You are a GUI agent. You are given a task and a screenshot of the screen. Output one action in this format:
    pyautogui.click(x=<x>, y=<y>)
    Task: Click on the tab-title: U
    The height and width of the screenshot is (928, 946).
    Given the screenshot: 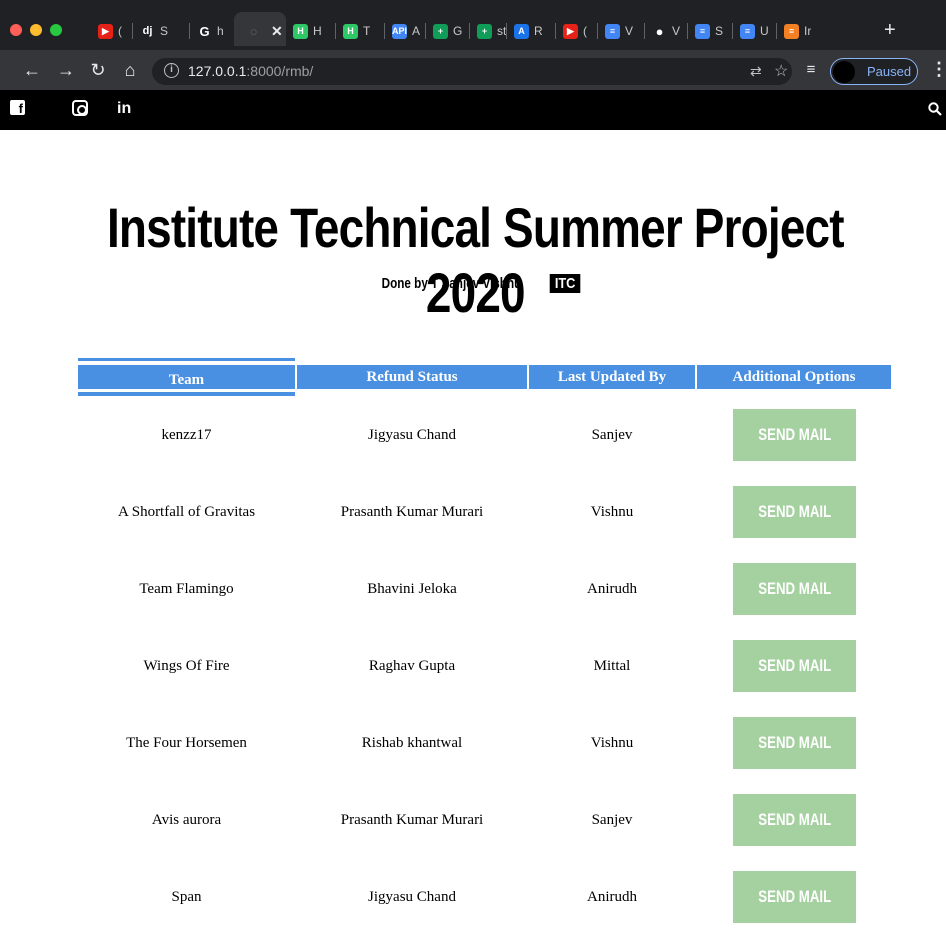 What is the action you would take?
    pyautogui.click(x=764, y=31)
    